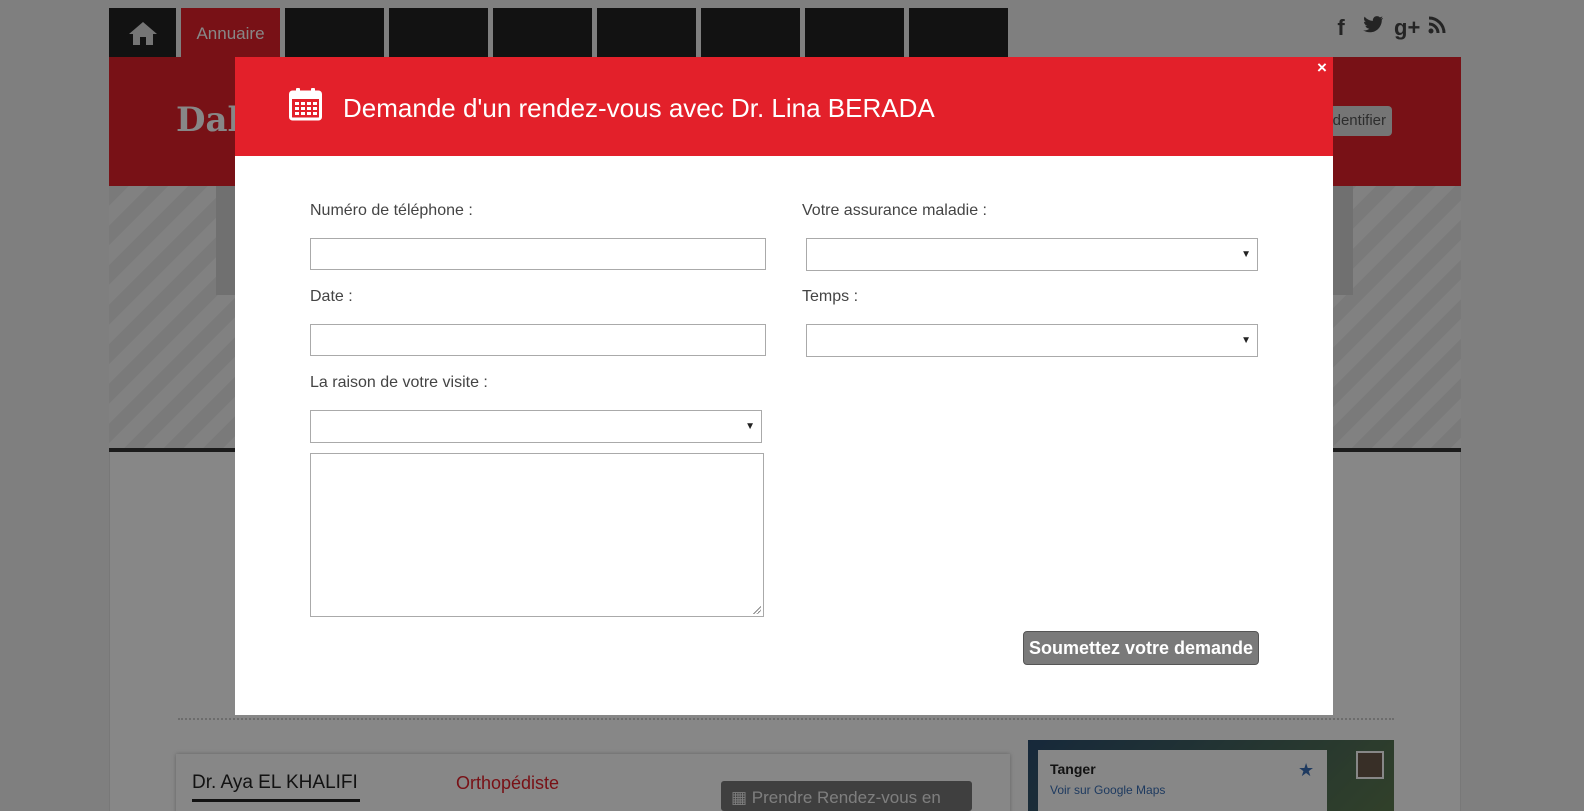 The image size is (1584, 811). Describe the element at coordinates (1141, 648) in the screenshot. I see `submit-button: Soumettez votre demande` at that location.